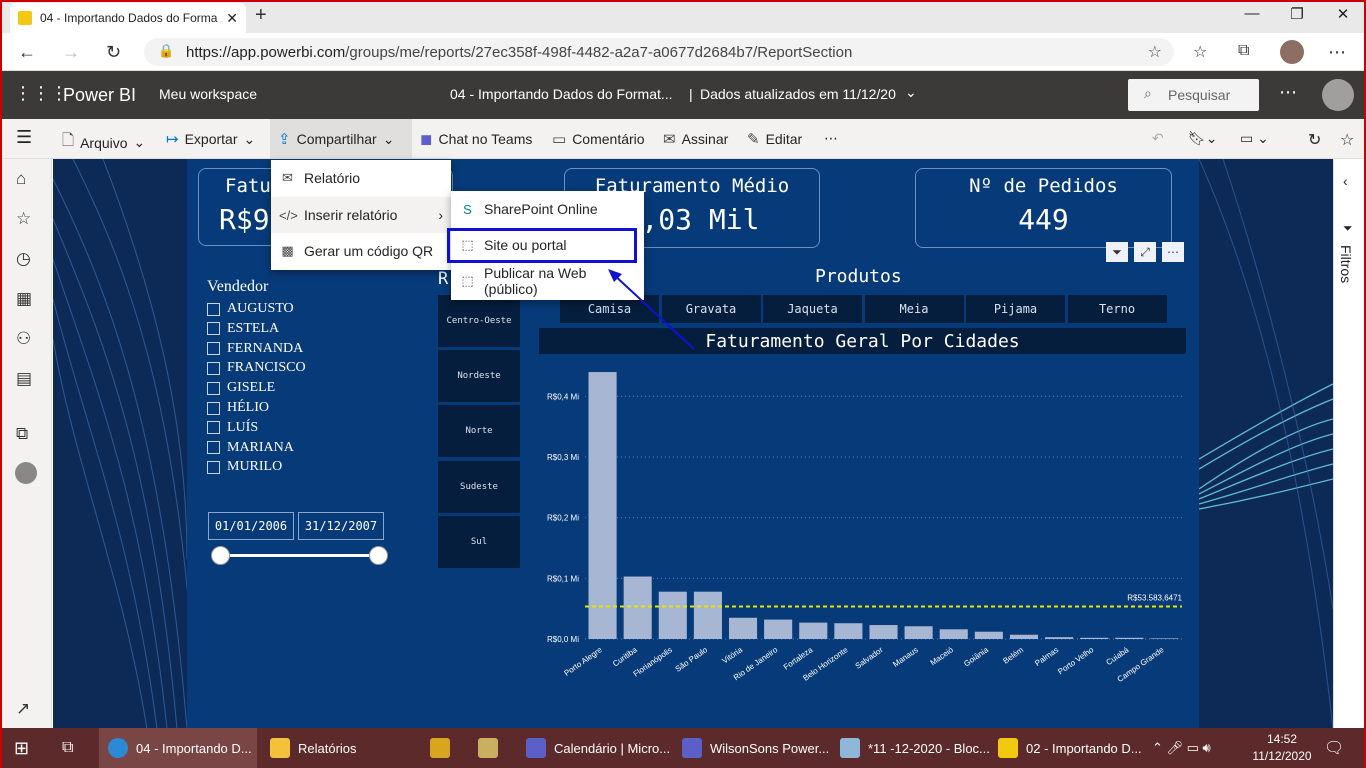 The width and height of the screenshot is (1366, 768). What do you see at coordinates (23, 339) in the screenshot?
I see `shared-with-me-icon: ⚇` at bounding box center [23, 339].